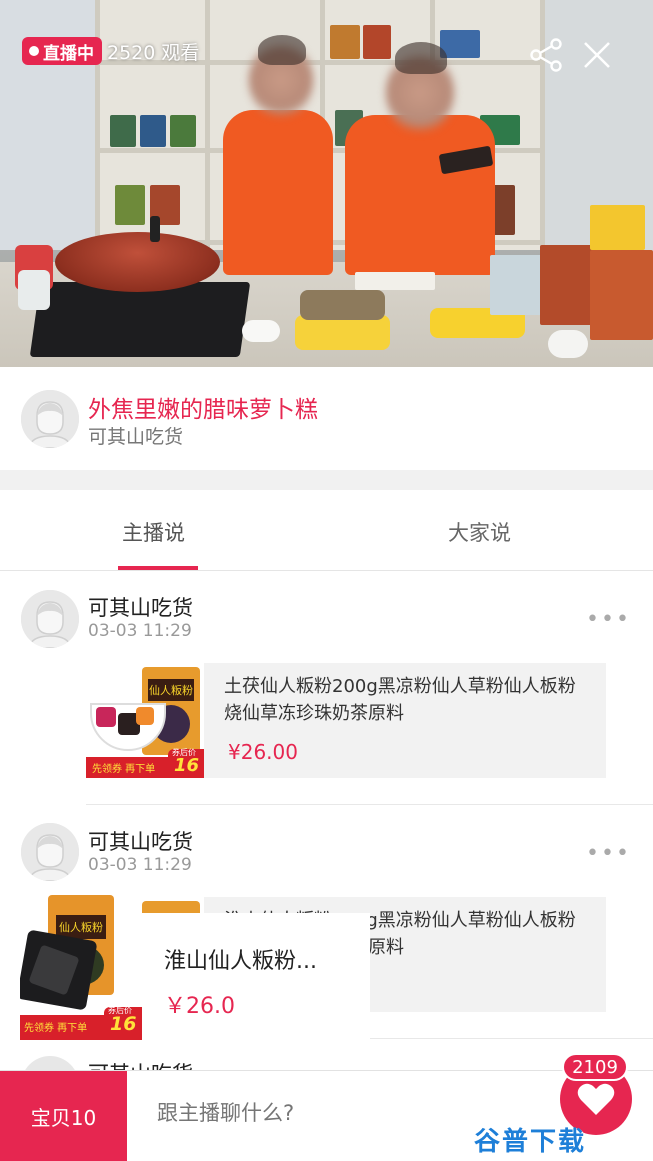  I want to click on product-image: 仙人粄粉 先领券 再下单 券后价 16, so click(145, 720).